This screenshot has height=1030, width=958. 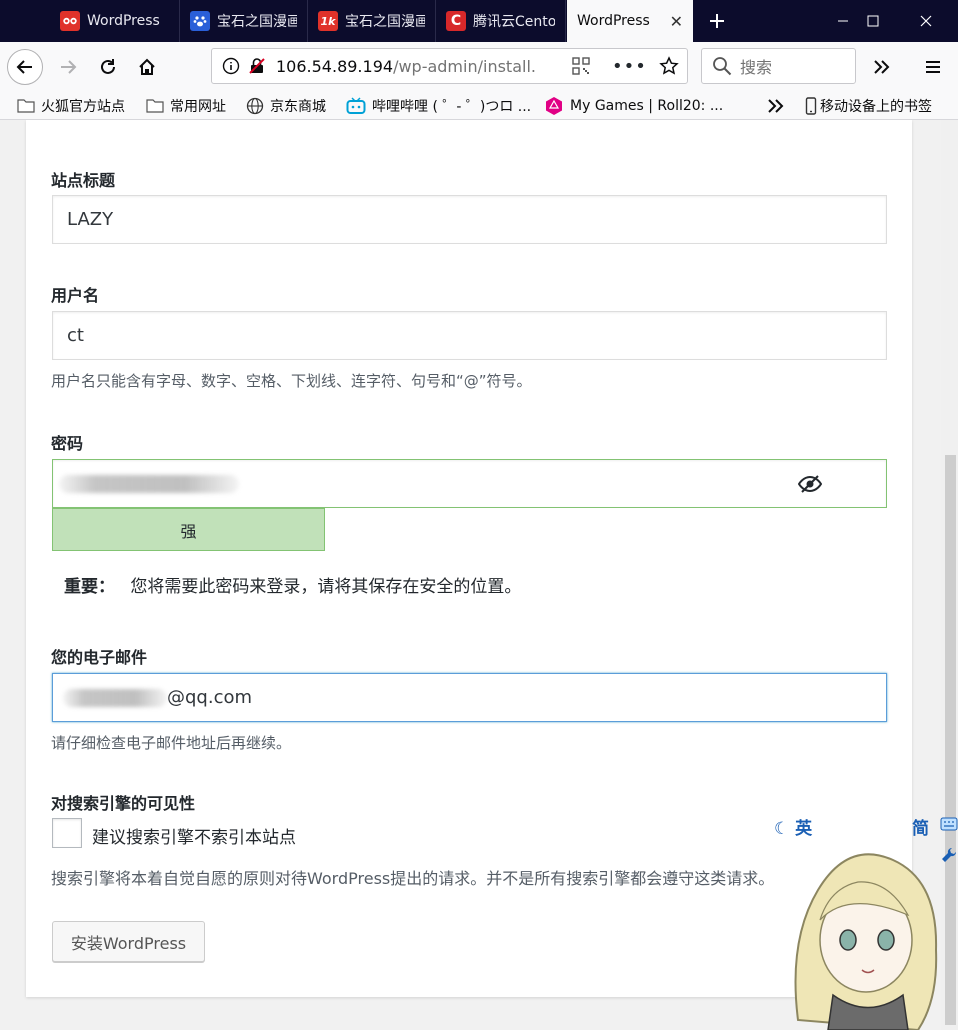 I want to click on bookmark-label: 京东商城, so click(x=298, y=106).